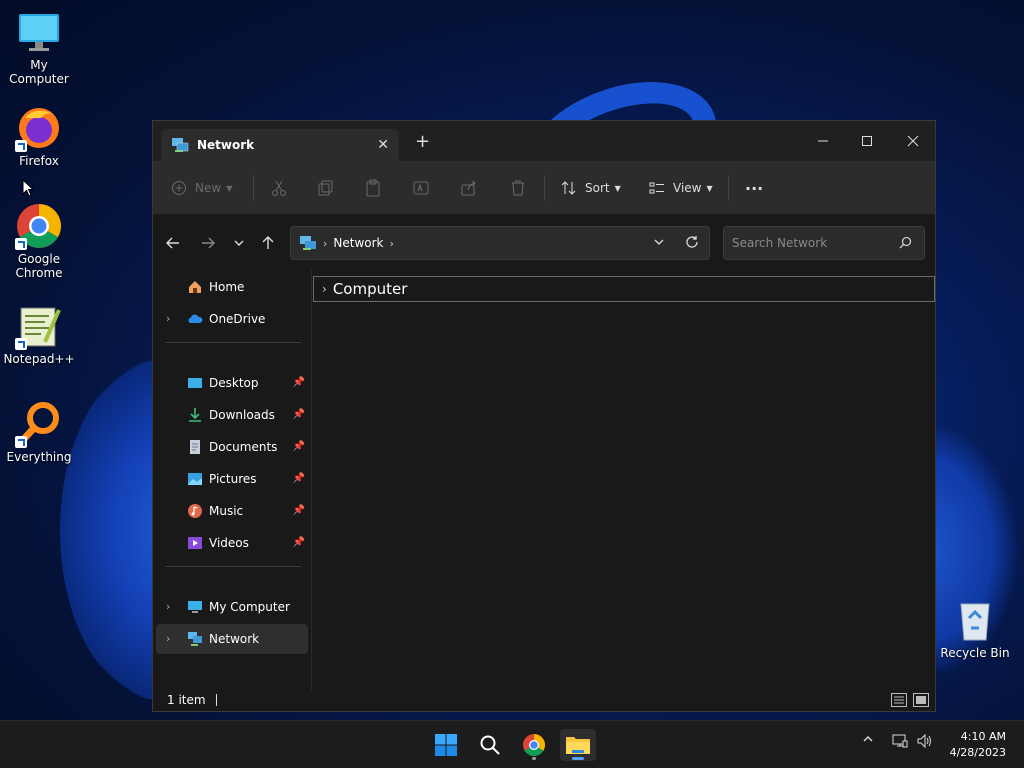 This screenshot has width=1024, height=768. I want to click on sidebar-item-documents: Documents 📌, so click(232, 447).